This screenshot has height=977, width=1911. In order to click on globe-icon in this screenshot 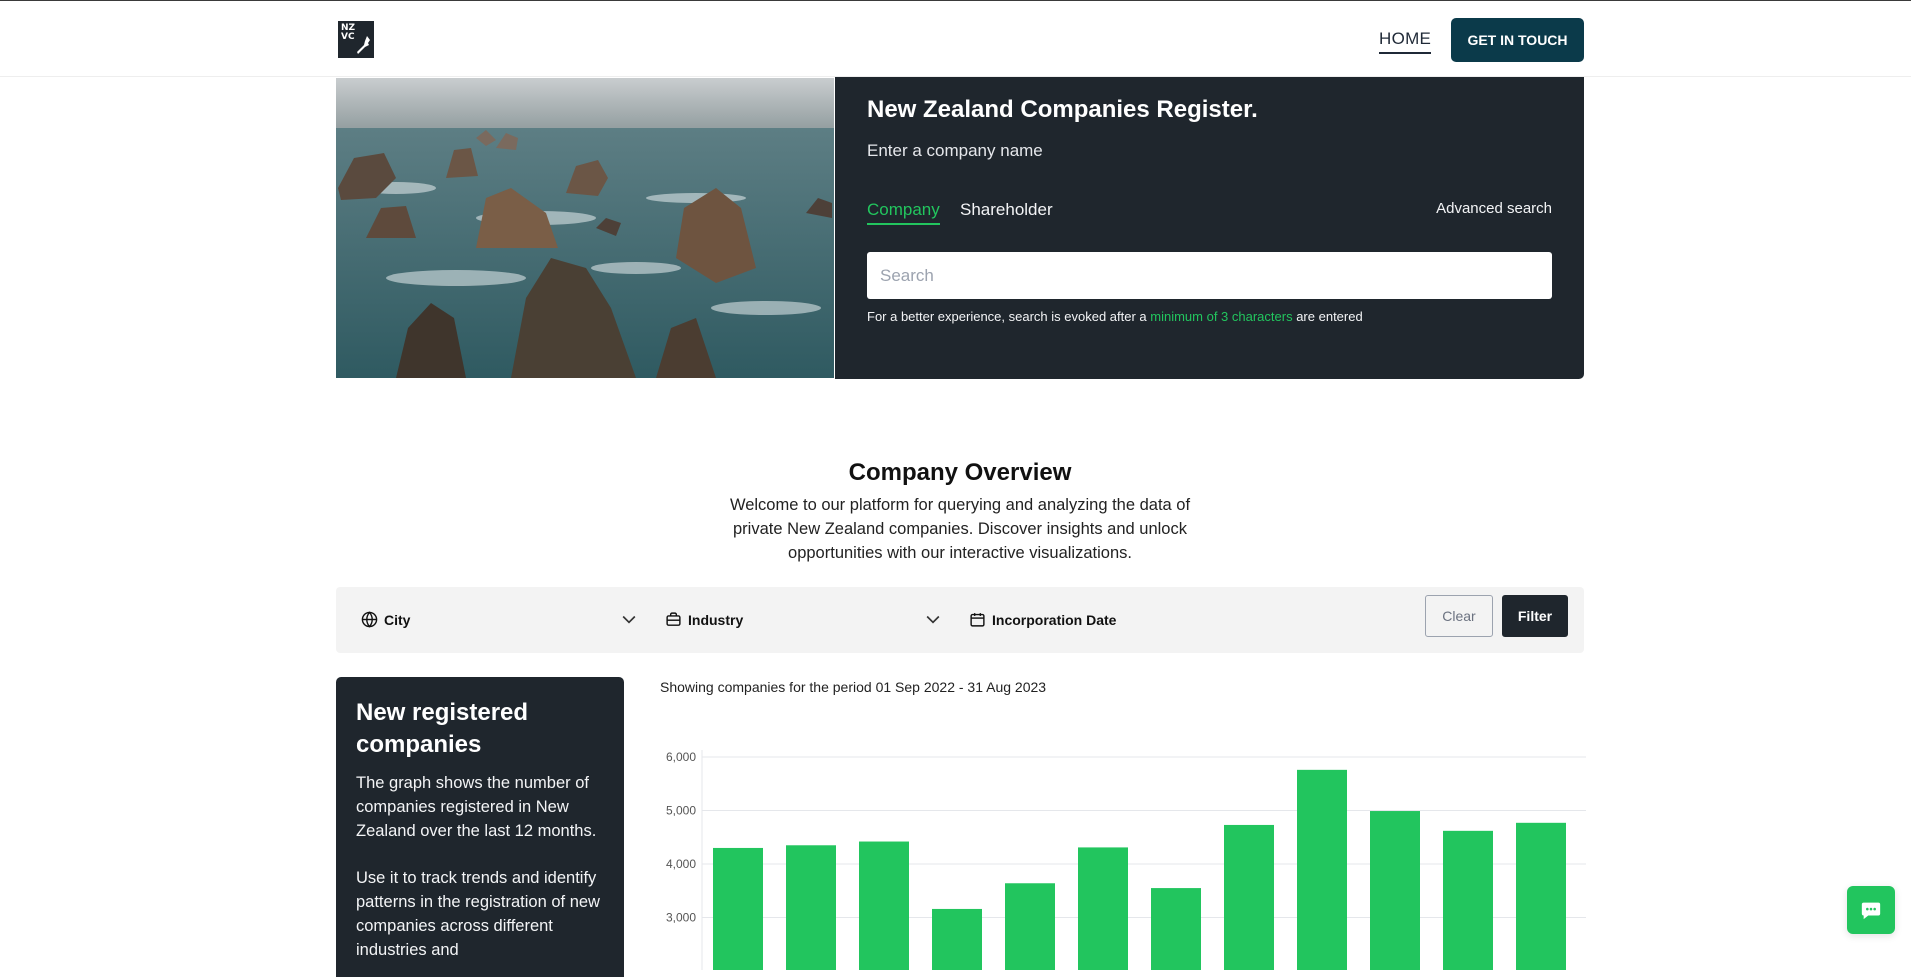, I will do `click(369, 619)`.